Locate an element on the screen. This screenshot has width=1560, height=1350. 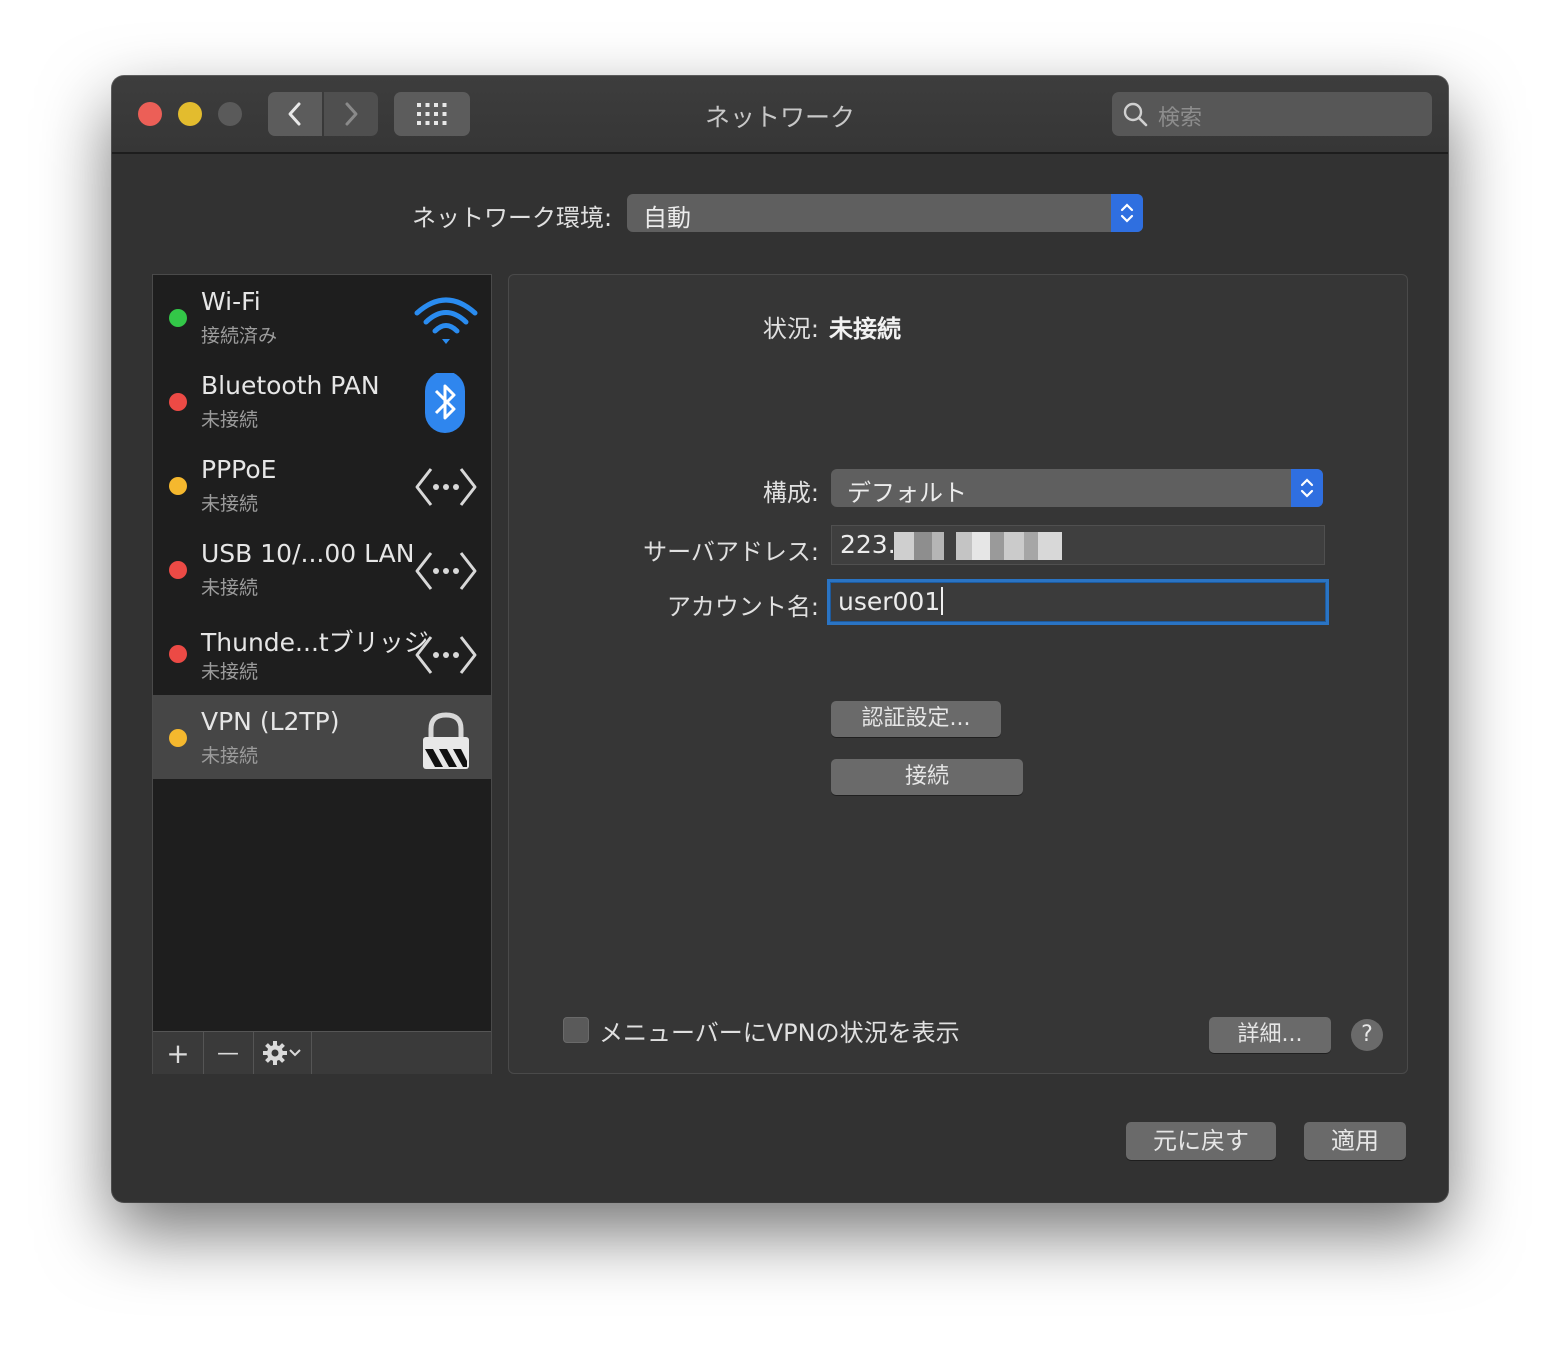
vpn-lock-icon is located at coordinates (446, 740).